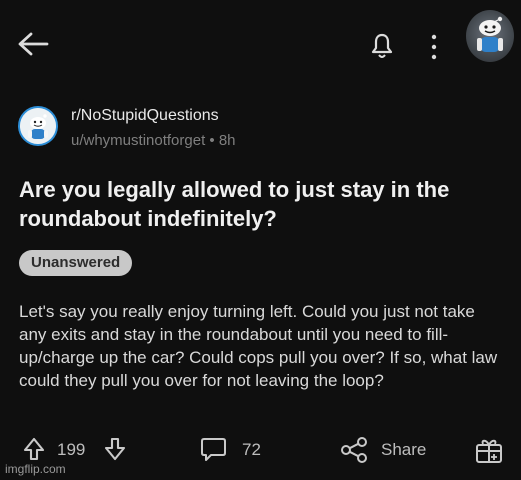  I want to click on vote-count: 199, so click(71, 449).